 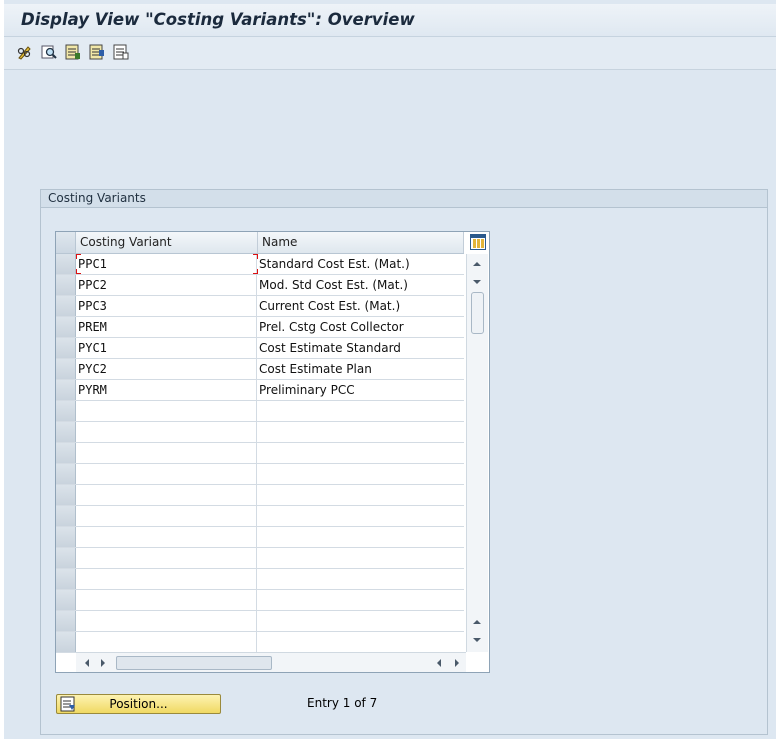 What do you see at coordinates (166, 264) in the screenshot?
I see `cell-costing-variant: PPC1` at bounding box center [166, 264].